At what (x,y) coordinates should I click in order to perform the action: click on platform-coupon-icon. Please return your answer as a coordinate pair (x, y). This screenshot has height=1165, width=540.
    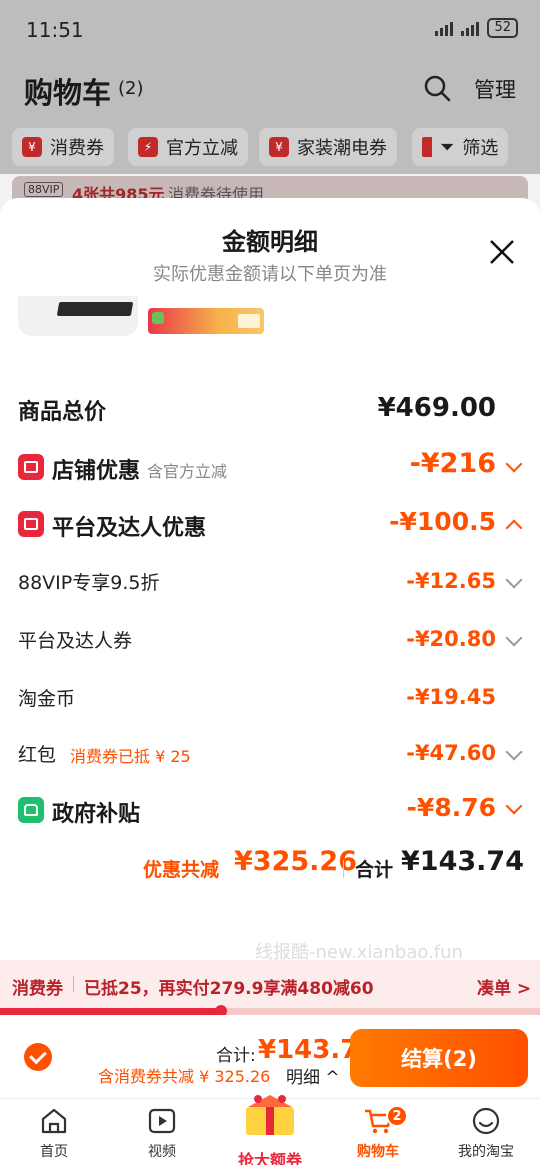
    Looking at the image, I should click on (31, 524).